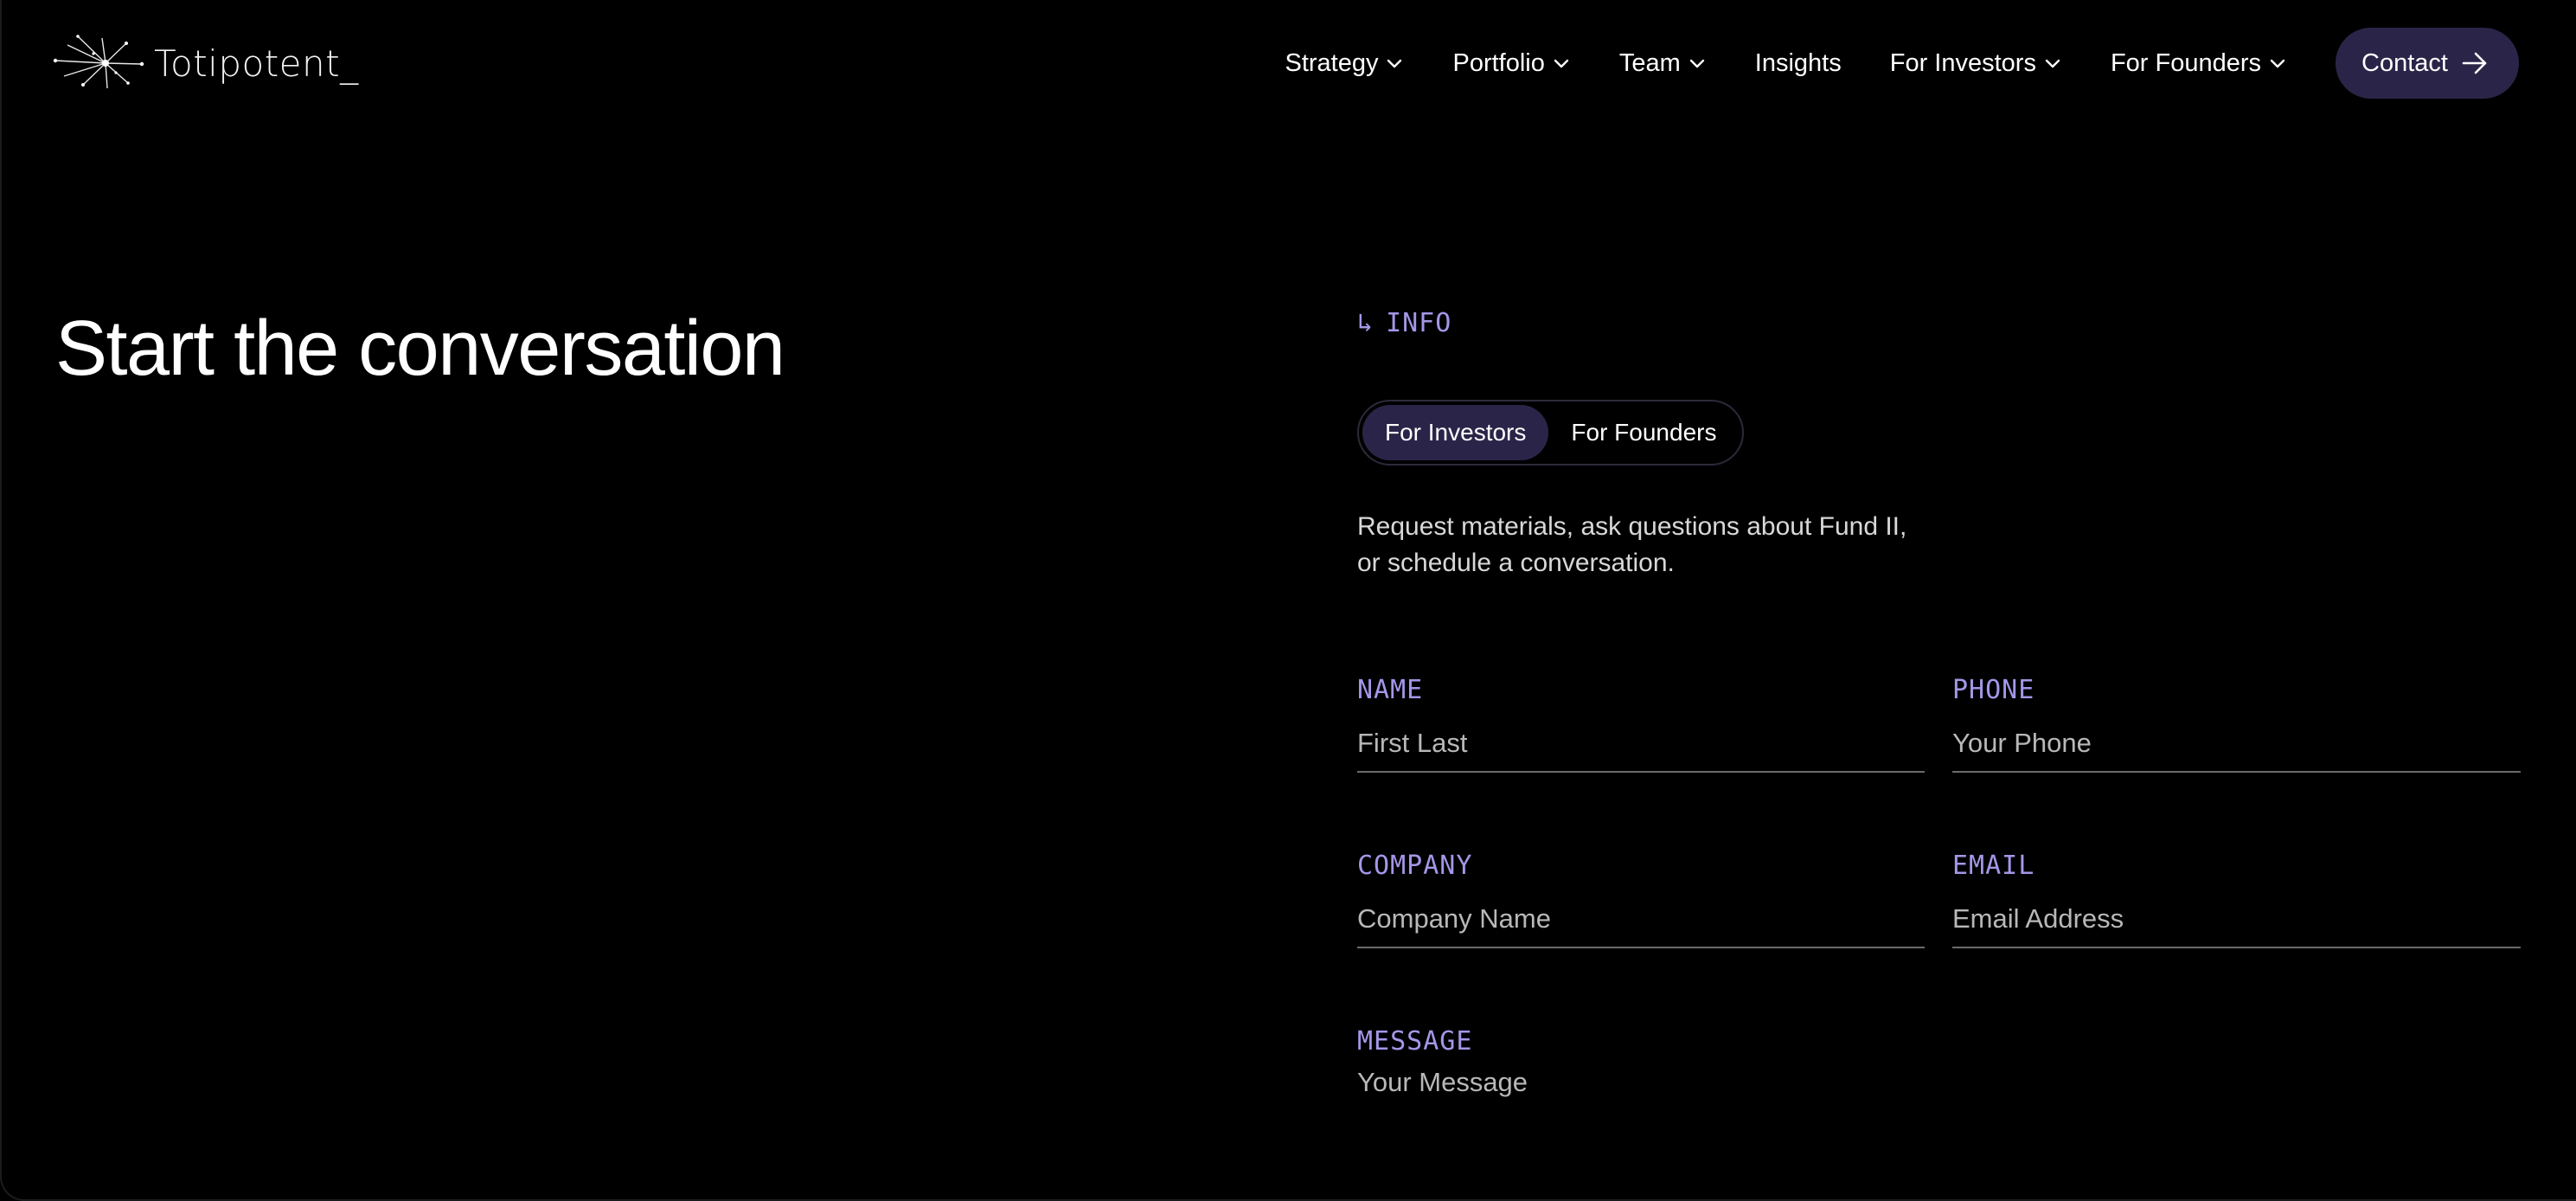  I want to click on brand-name: Totipotent_, so click(256, 63).